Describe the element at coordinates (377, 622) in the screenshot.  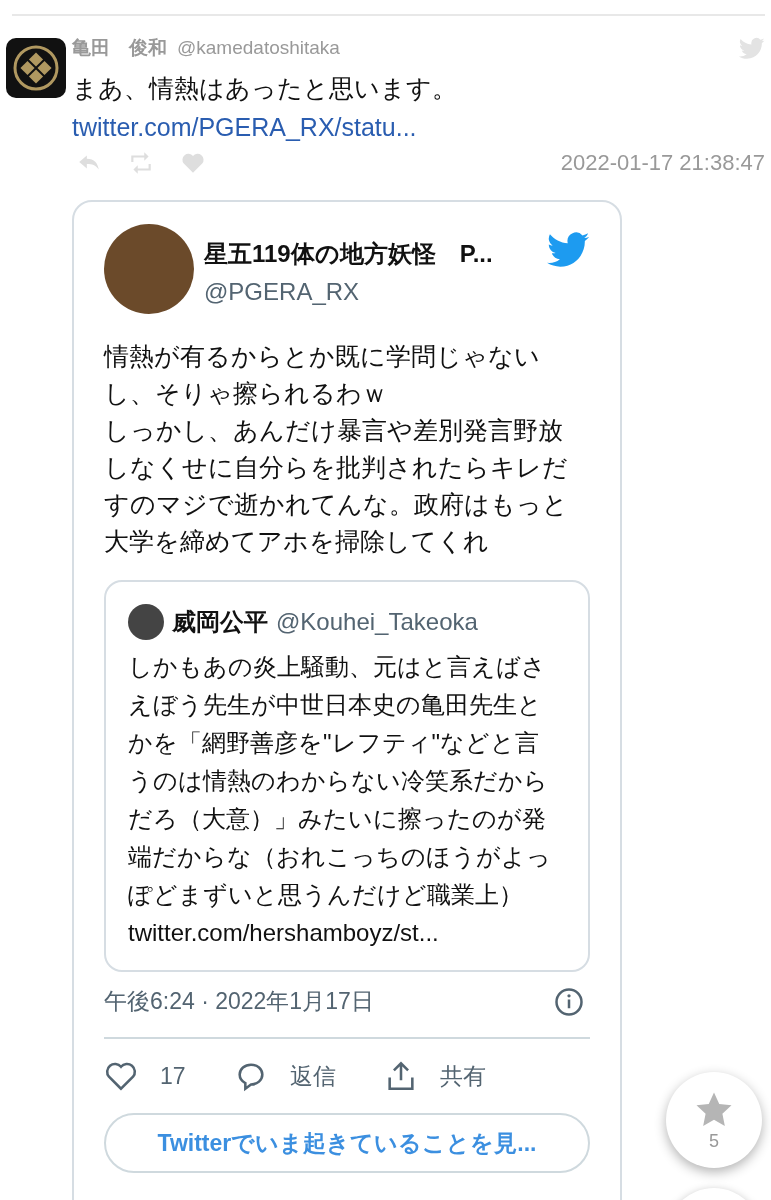
I see `author-handle: @Kouhei_Takeoka` at that location.